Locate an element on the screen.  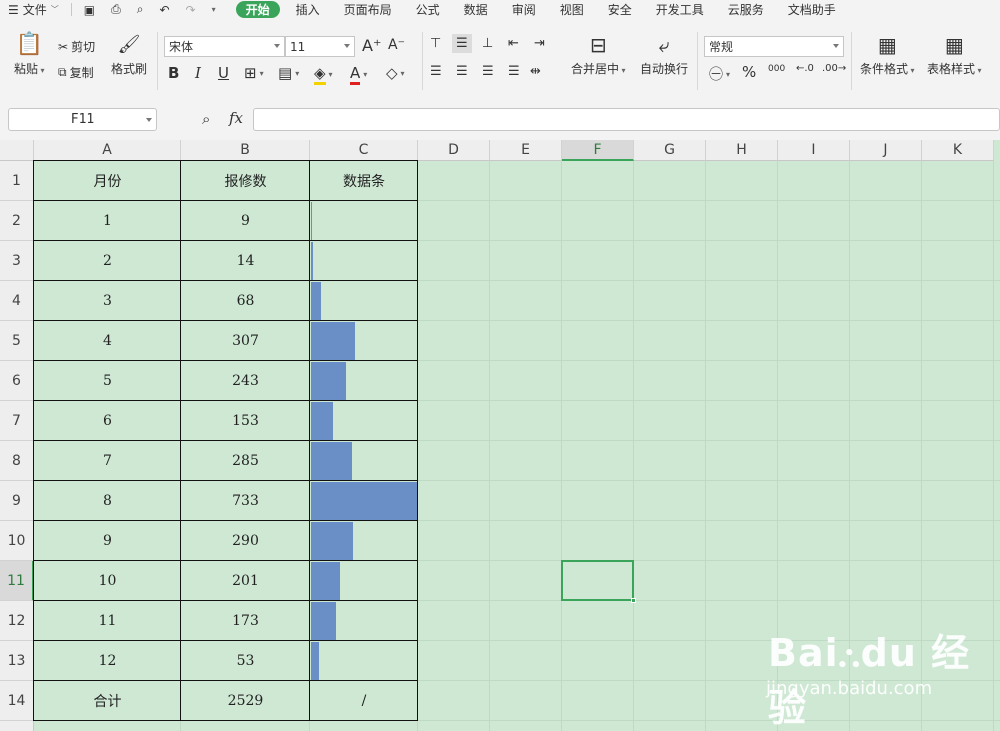
tab-10: 文档助手 is located at coordinates (812, 9).